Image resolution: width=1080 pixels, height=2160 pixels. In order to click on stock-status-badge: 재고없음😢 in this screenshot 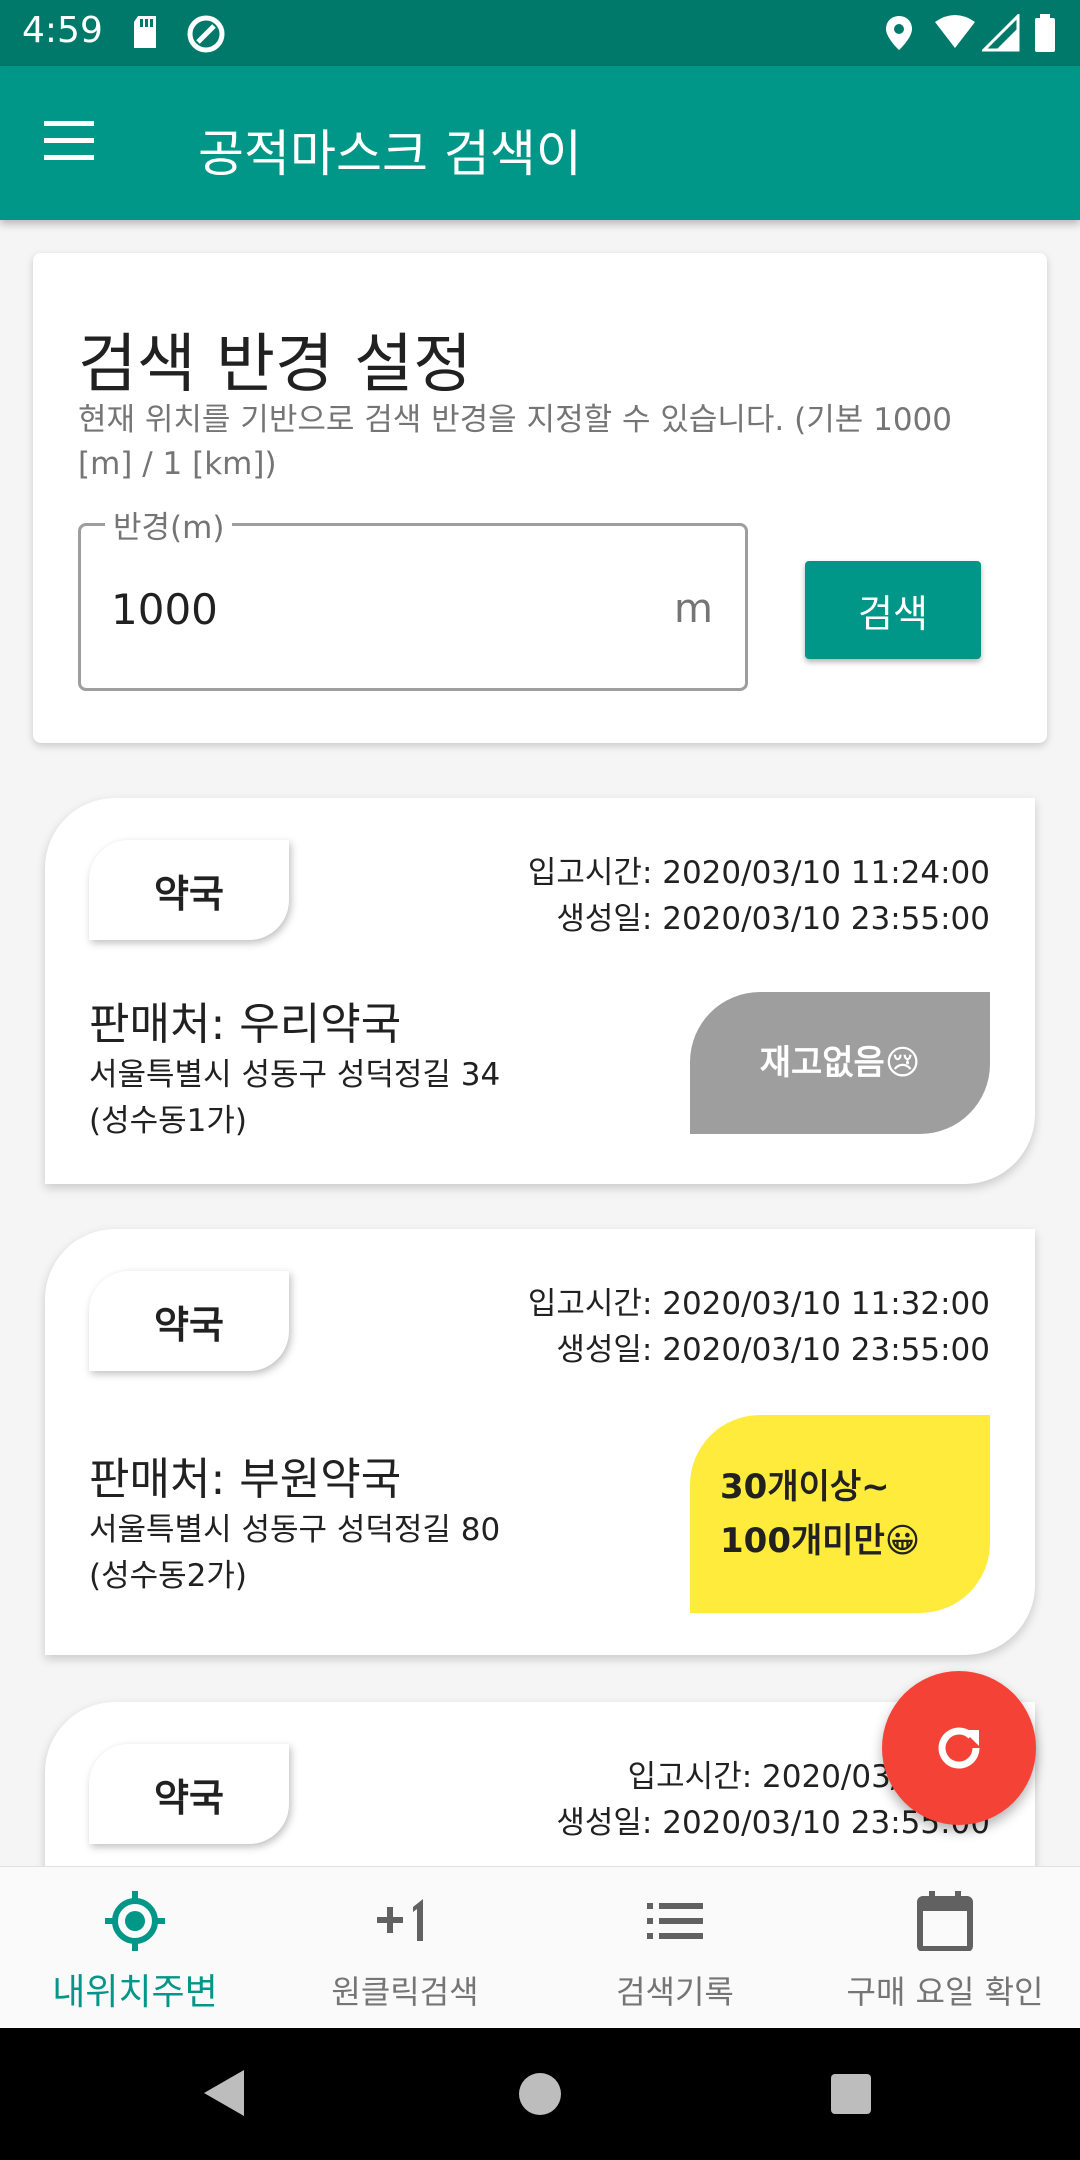, I will do `click(840, 1063)`.